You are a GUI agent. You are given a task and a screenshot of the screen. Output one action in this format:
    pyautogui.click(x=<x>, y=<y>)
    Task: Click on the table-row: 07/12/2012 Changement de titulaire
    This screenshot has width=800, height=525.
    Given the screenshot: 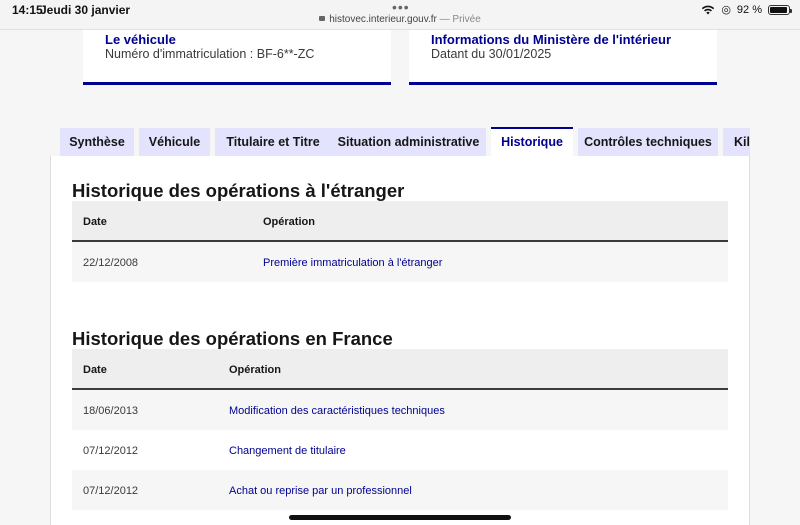 What is the action you would take?
    pyautogui.click(x=400, y=450)
    